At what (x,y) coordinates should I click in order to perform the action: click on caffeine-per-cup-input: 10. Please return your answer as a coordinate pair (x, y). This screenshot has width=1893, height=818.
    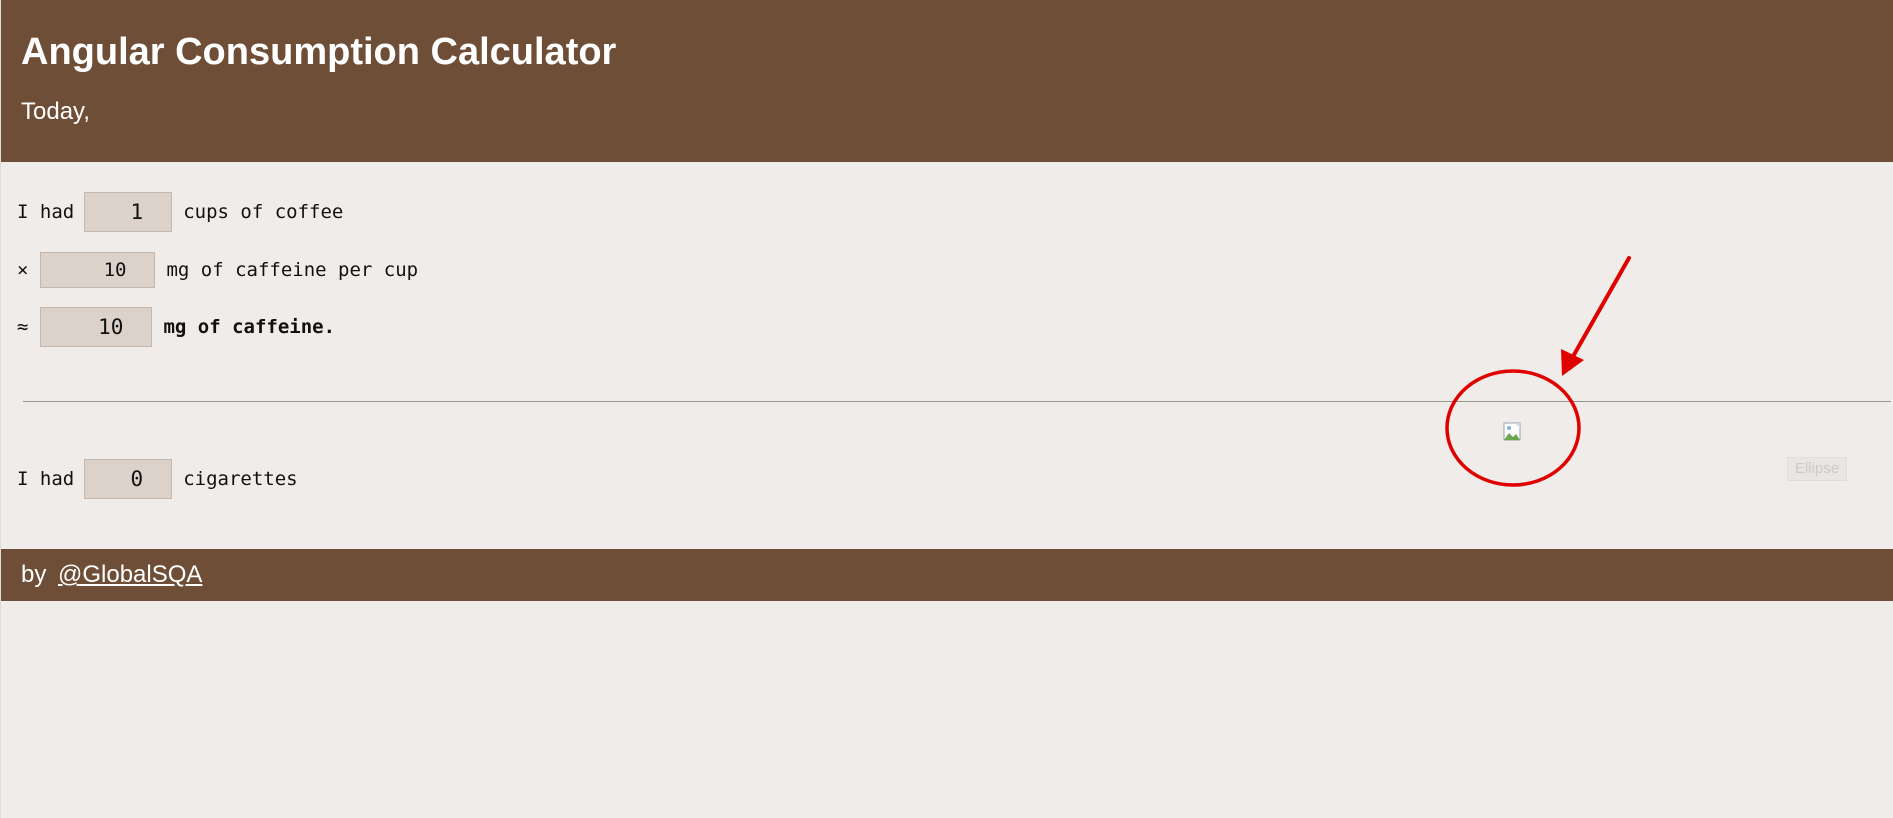
    Looking at the image, I should click on (98, 270).